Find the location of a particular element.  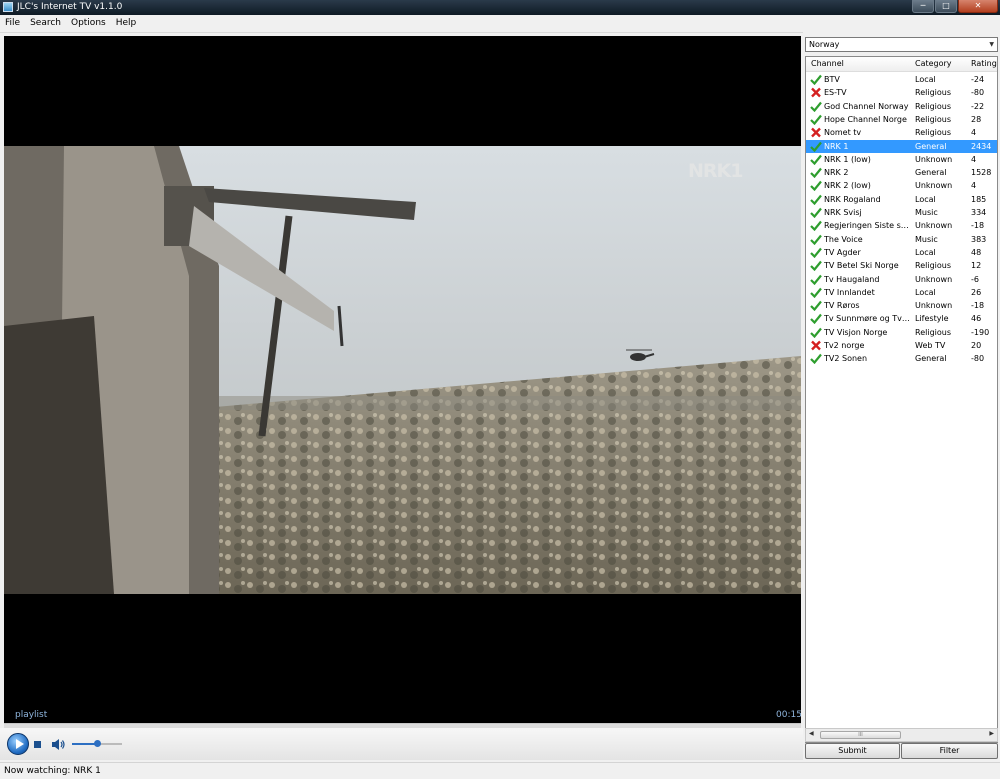

channel-rating: -6 is located at coordinates (975, 279).